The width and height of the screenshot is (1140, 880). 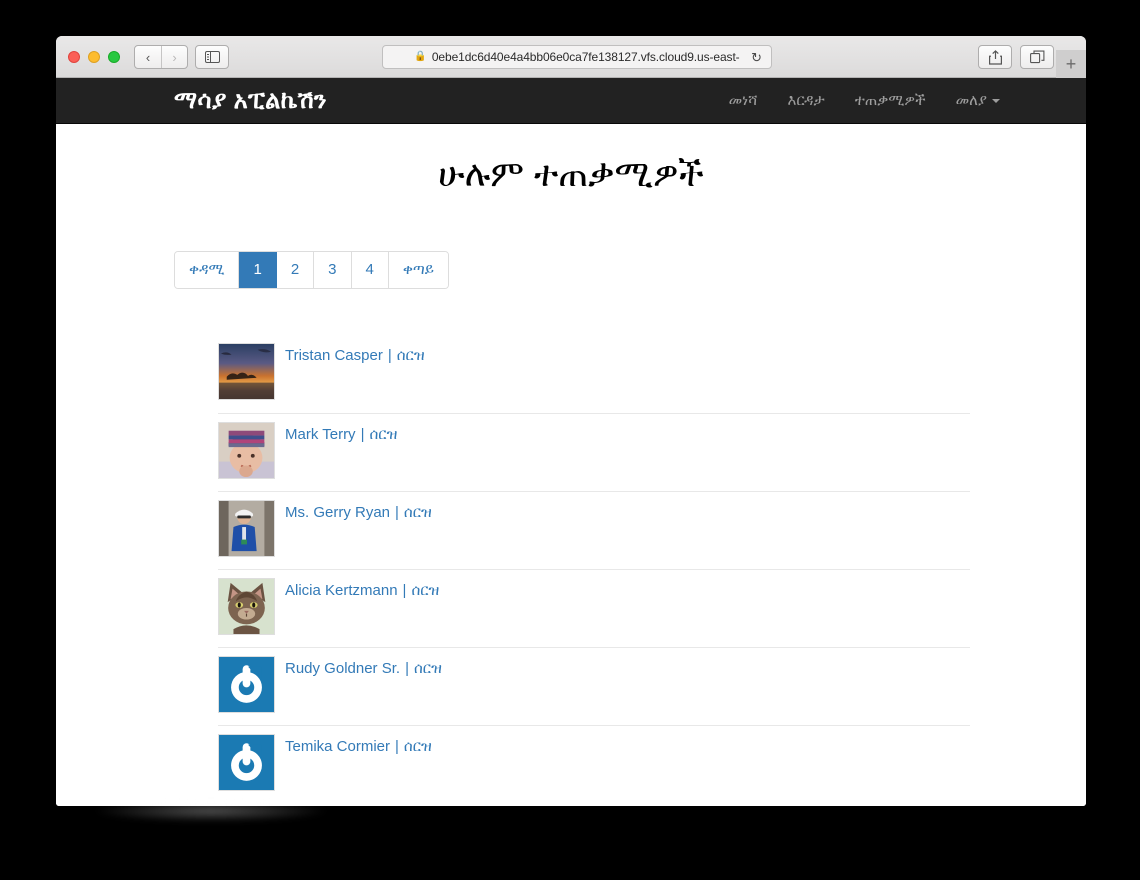 I want to click on show-all-tabs-button, so click(x=1037, y=57).